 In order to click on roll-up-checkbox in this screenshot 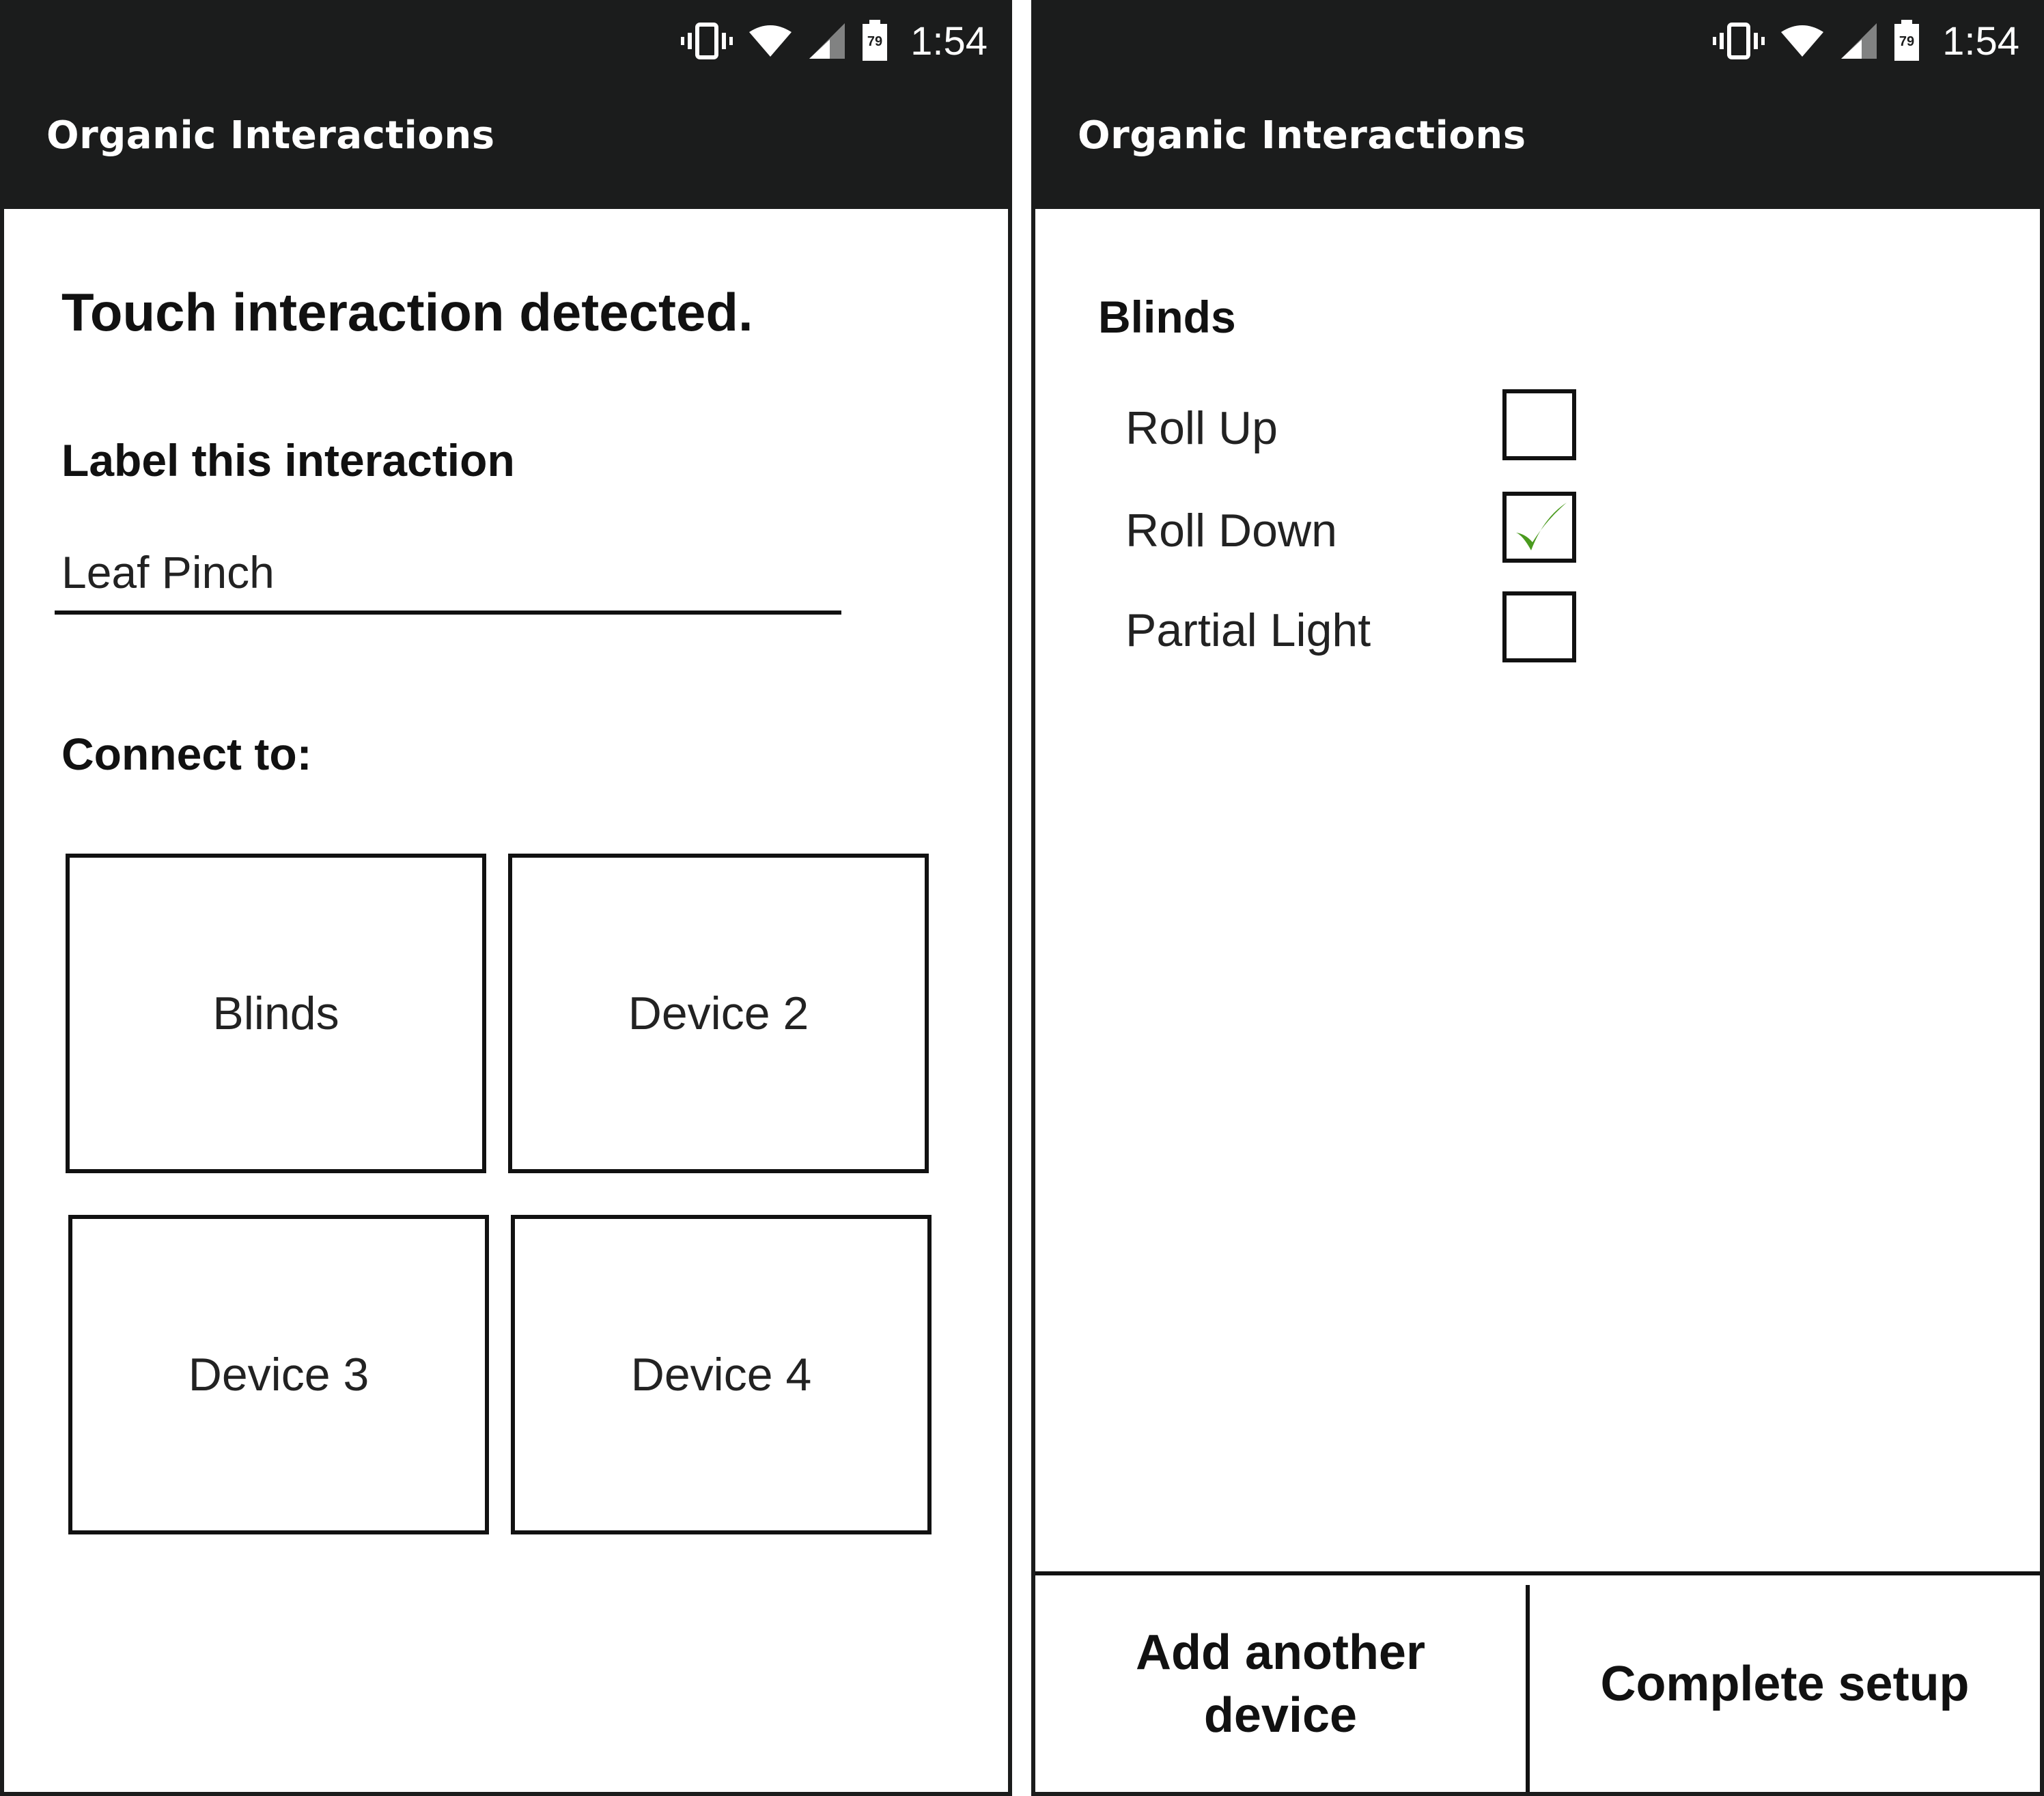, I will do `click(1539, 424)`.